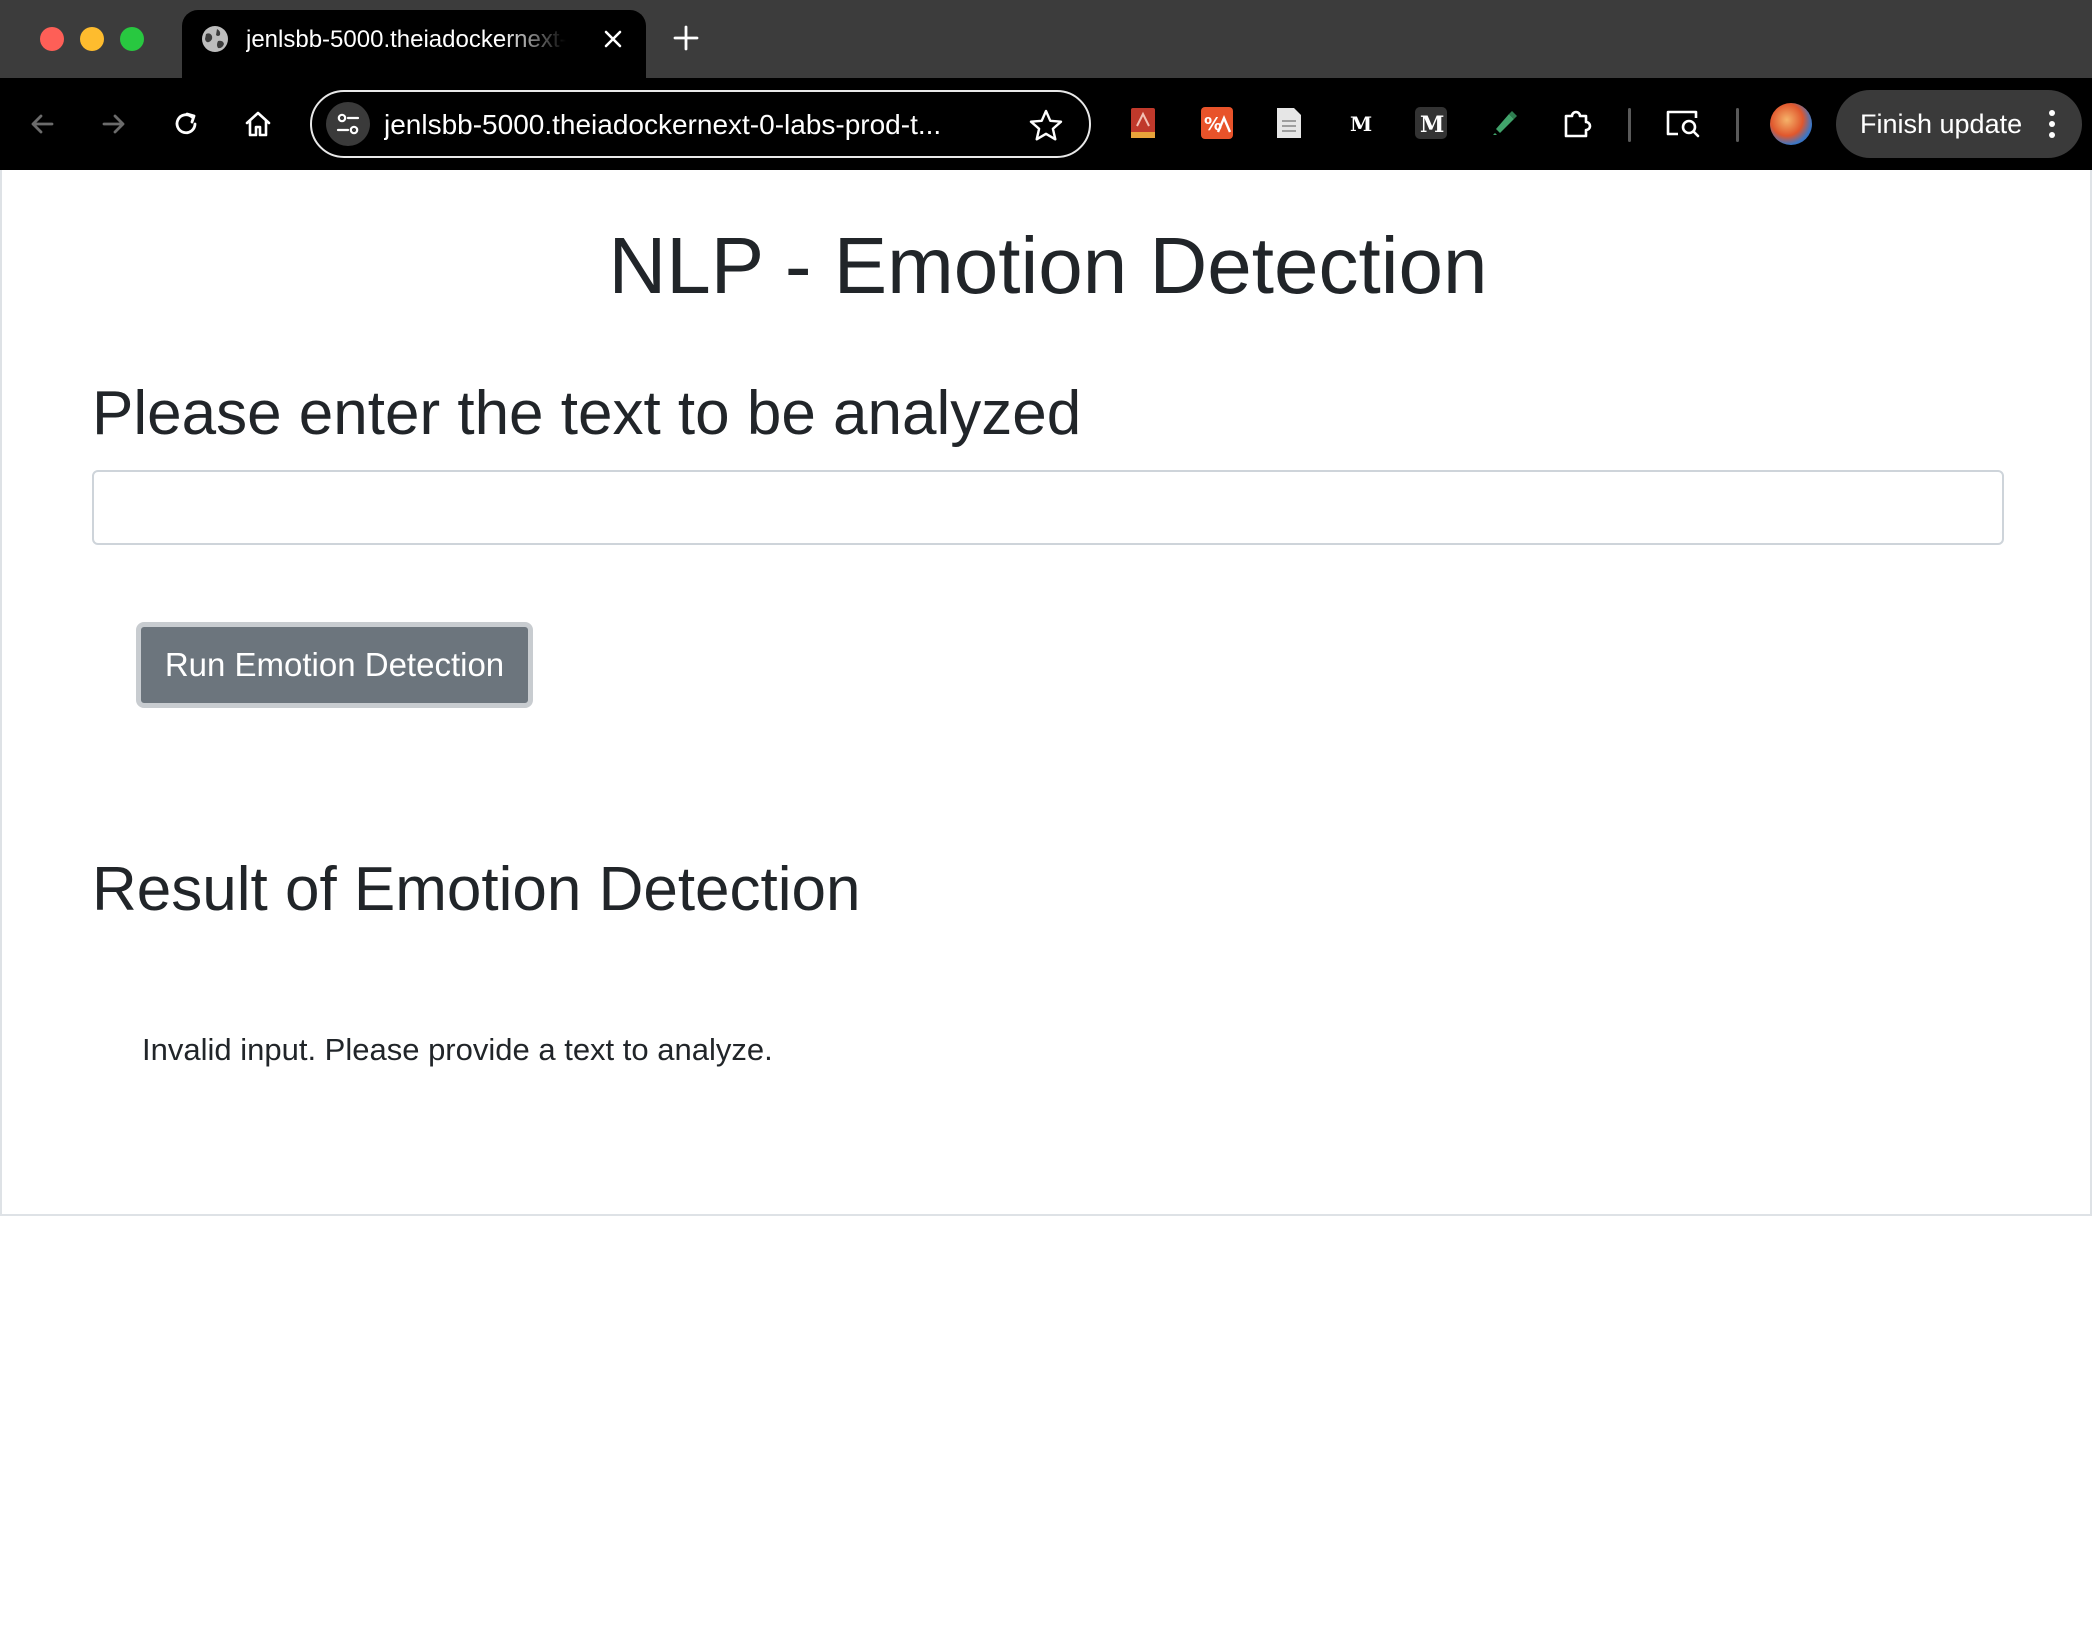 The width and height of the screenshot is (2092, 1634). What do you see at coordinates (1048, 507) in the screenshot?
I see `text-to-analyze-input` at bounding box center [1048, 507].